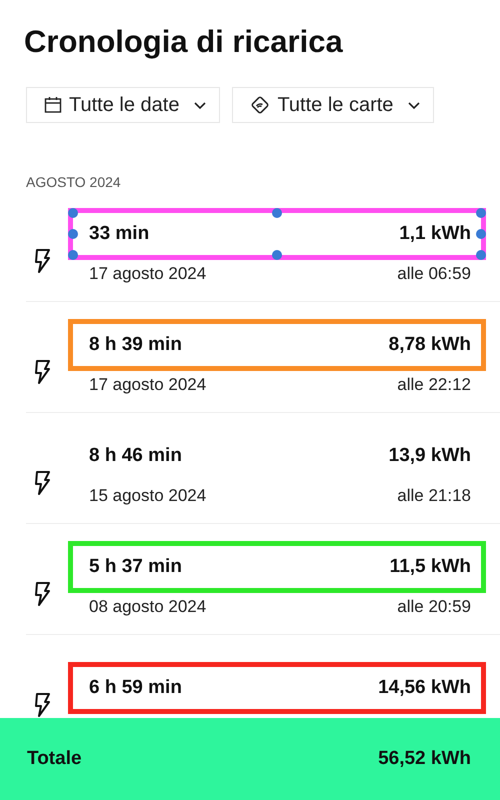 The height and width of the screenshot is (800, 500). Describe the element at coordinates (434, 607) in the screenshot. I see `time-text: alle 20:59` at that location.